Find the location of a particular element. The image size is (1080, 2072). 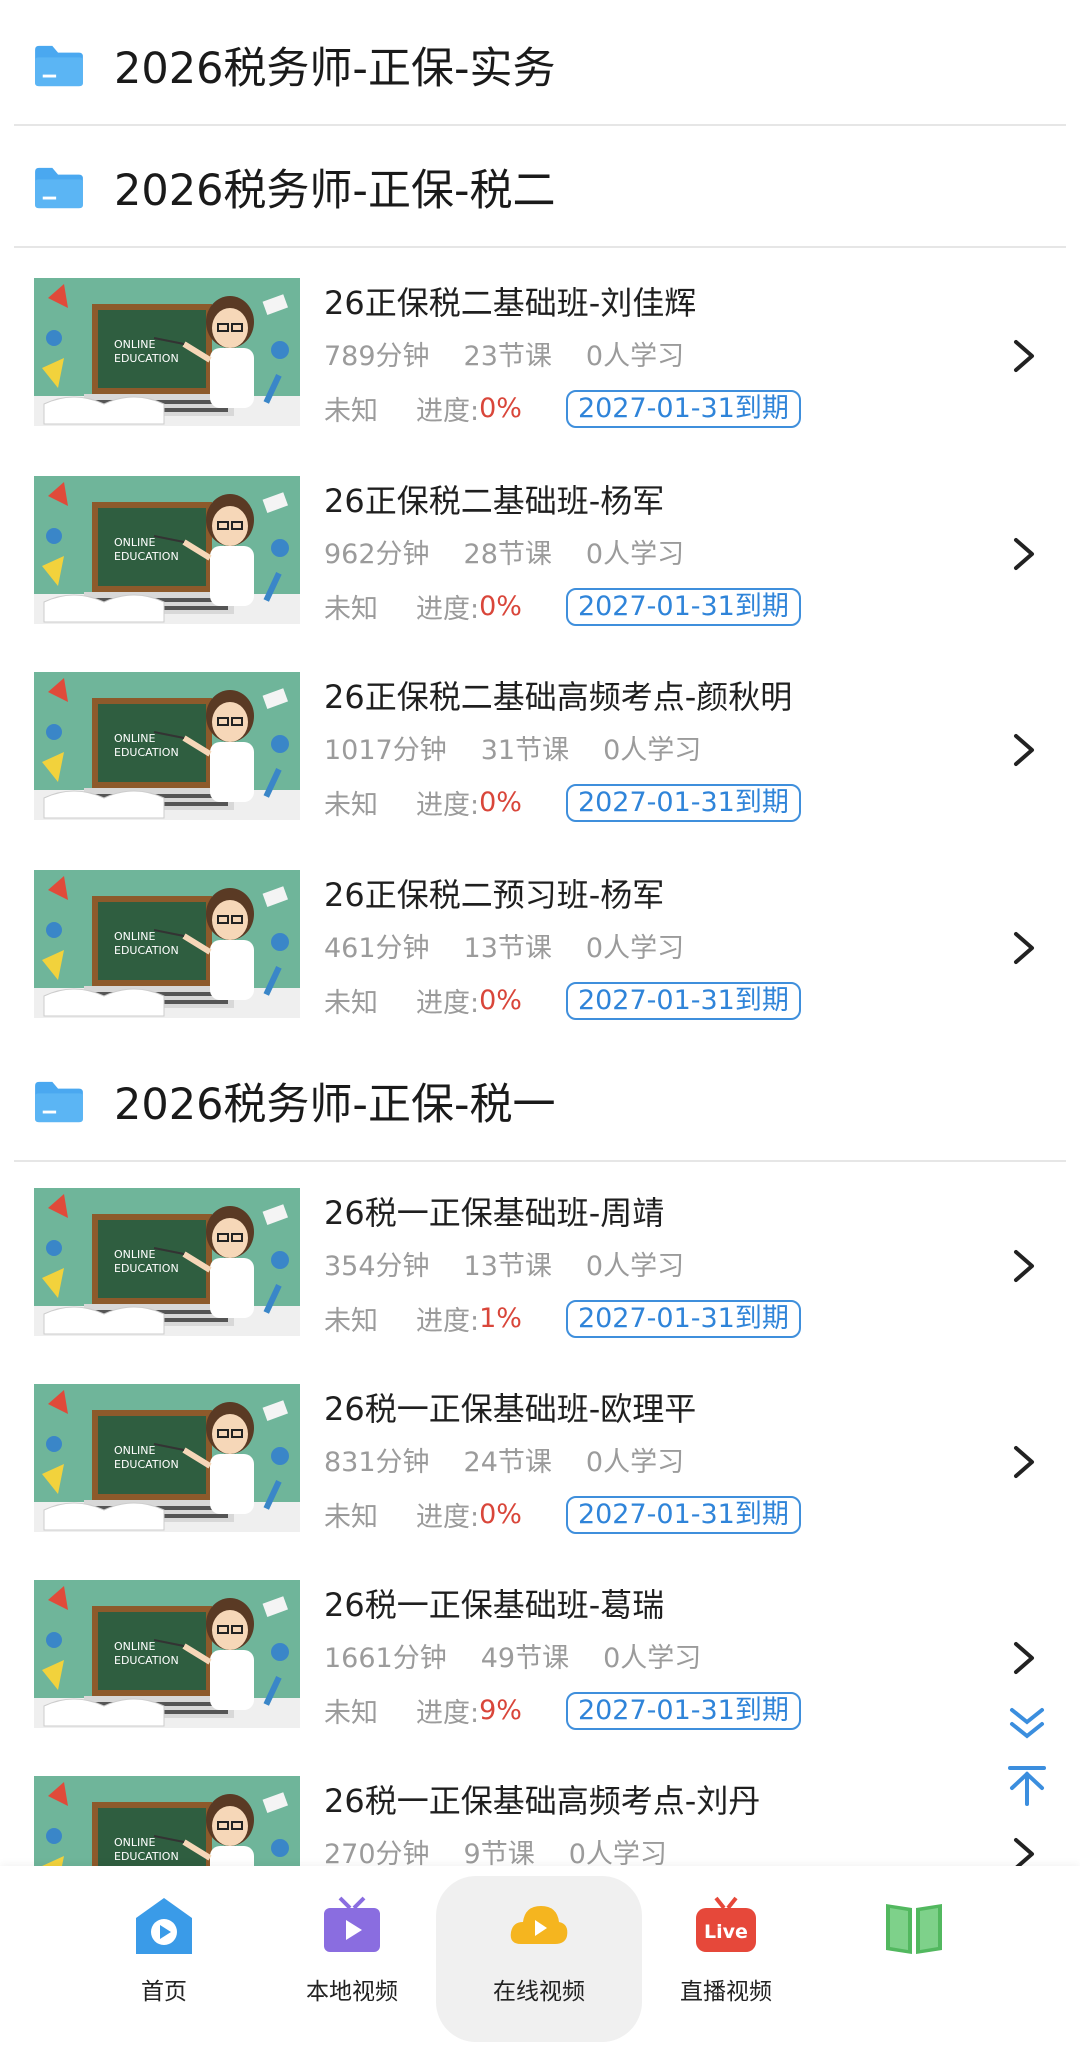

progress-value: 1% is located at coordinates (500, 1318).